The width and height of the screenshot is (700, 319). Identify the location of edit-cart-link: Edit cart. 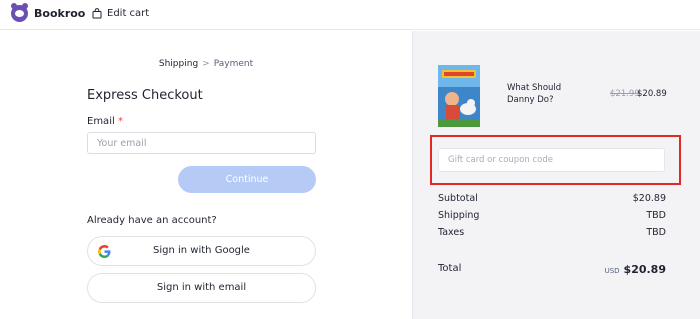
(120, 13).